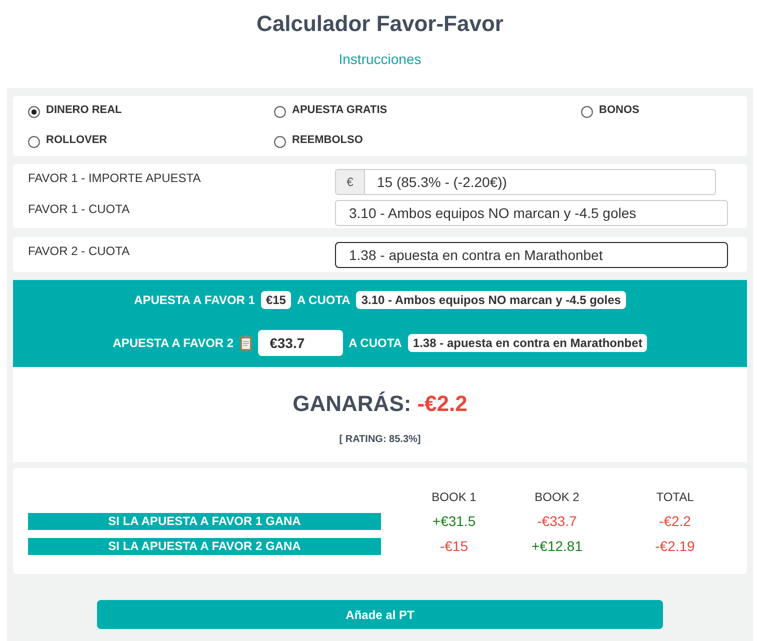 The image size is (760, 641). What do you see at coordinates (675, 497) in the screenshot?
I see `column-header: TOTAL` at bounding box center [675, 497].